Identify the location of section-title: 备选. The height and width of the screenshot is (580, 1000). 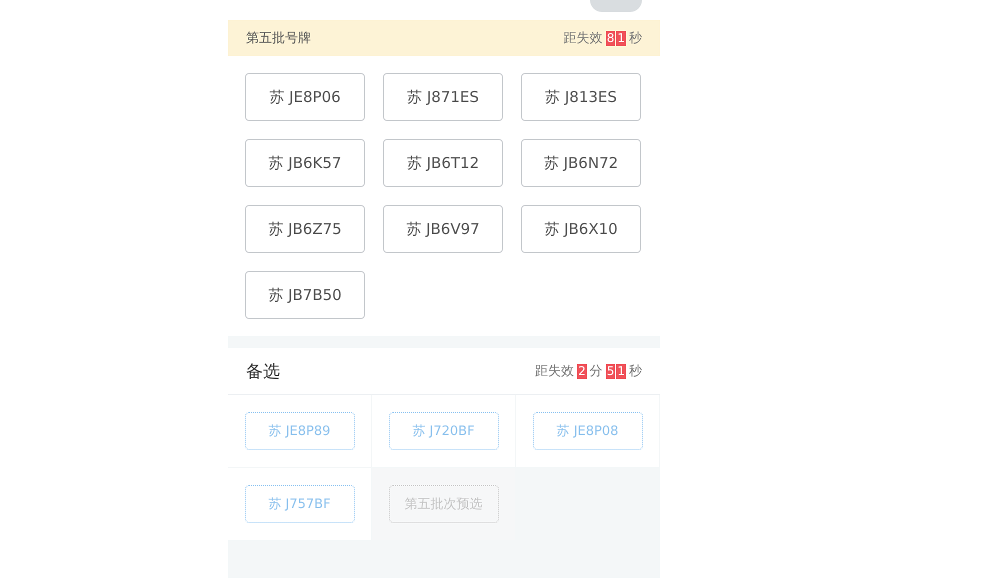
(263, 371).